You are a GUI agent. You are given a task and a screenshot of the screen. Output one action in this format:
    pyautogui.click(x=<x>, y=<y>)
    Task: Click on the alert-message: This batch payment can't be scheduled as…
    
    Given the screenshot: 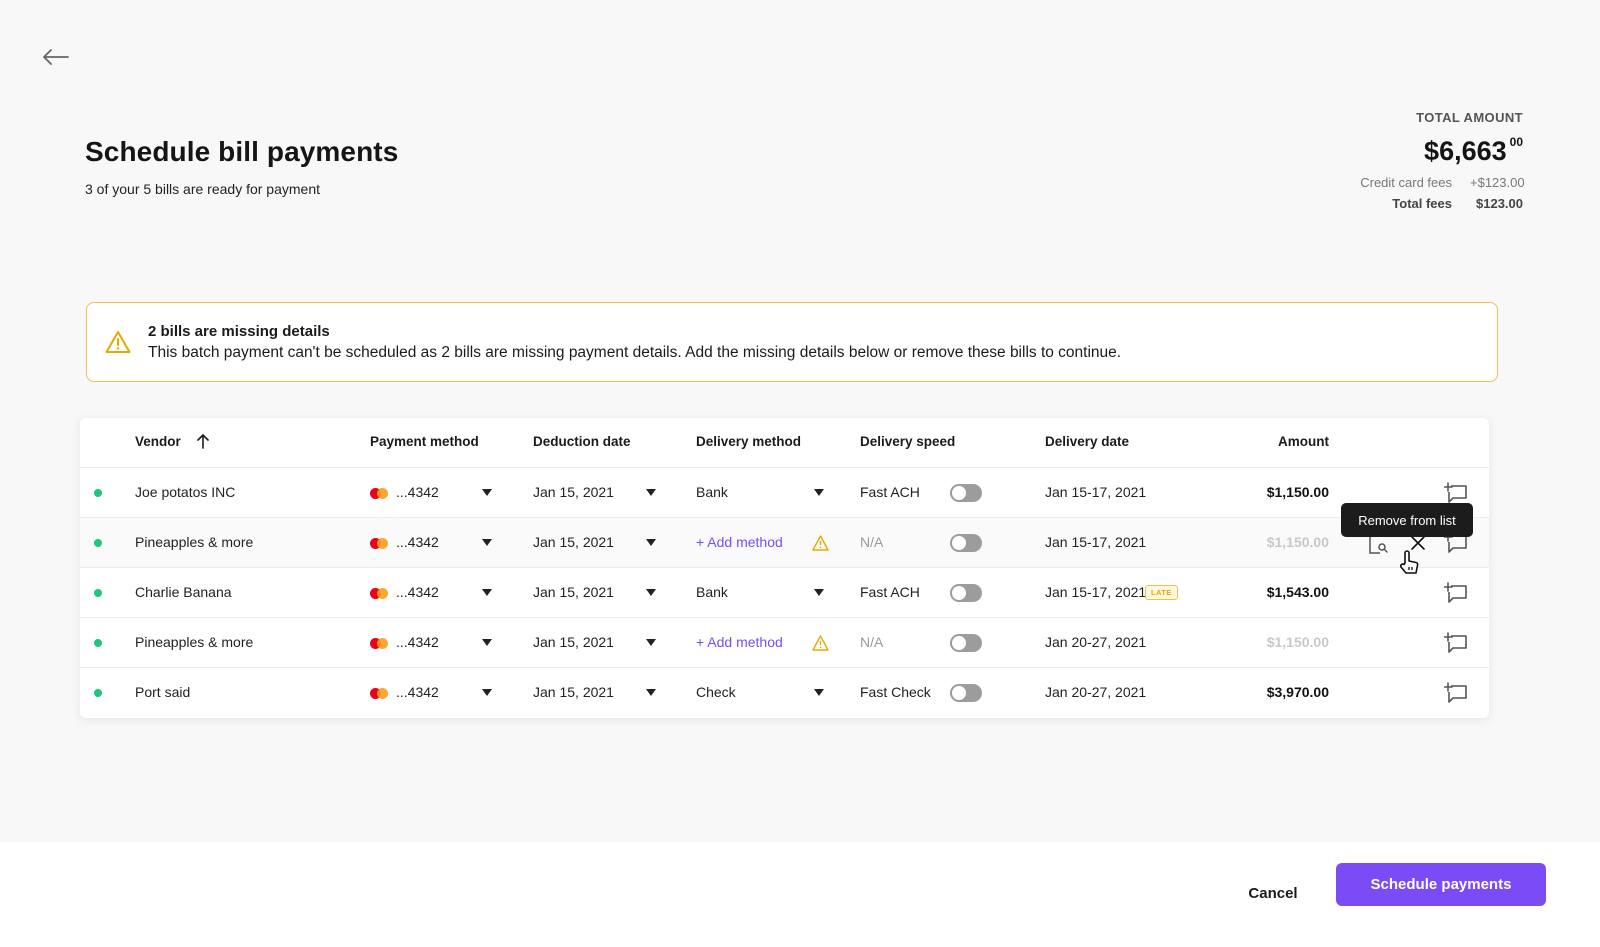 What is the action you would take?
    pyautogui.click(x=635, y=352)
    